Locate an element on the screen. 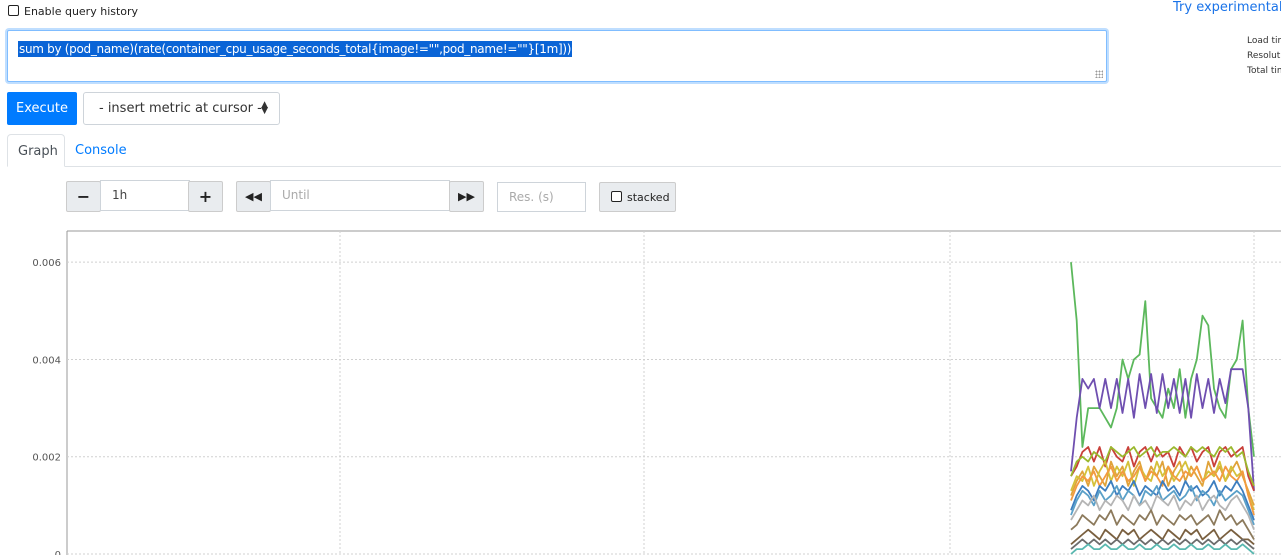 The width and height of the screenshot is (1281, 555). resize-grip-icon is located at coordinates (1099, 74).